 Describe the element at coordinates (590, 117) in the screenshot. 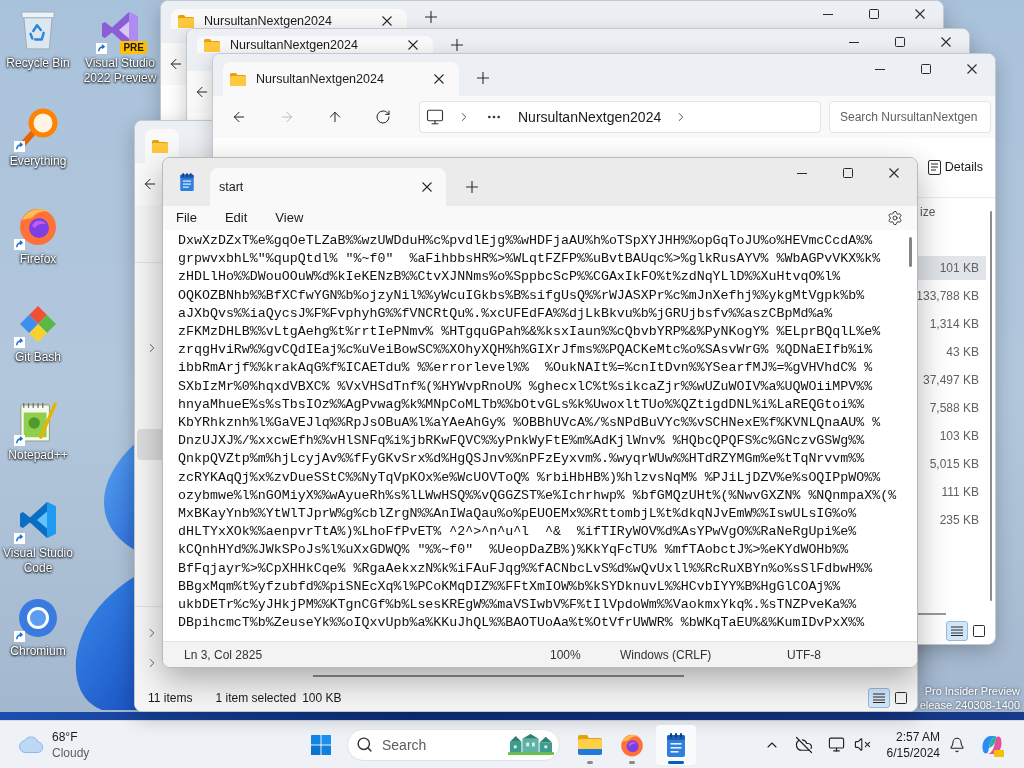

I see `breadcrumb: NursultanNextgen2024` at that location.